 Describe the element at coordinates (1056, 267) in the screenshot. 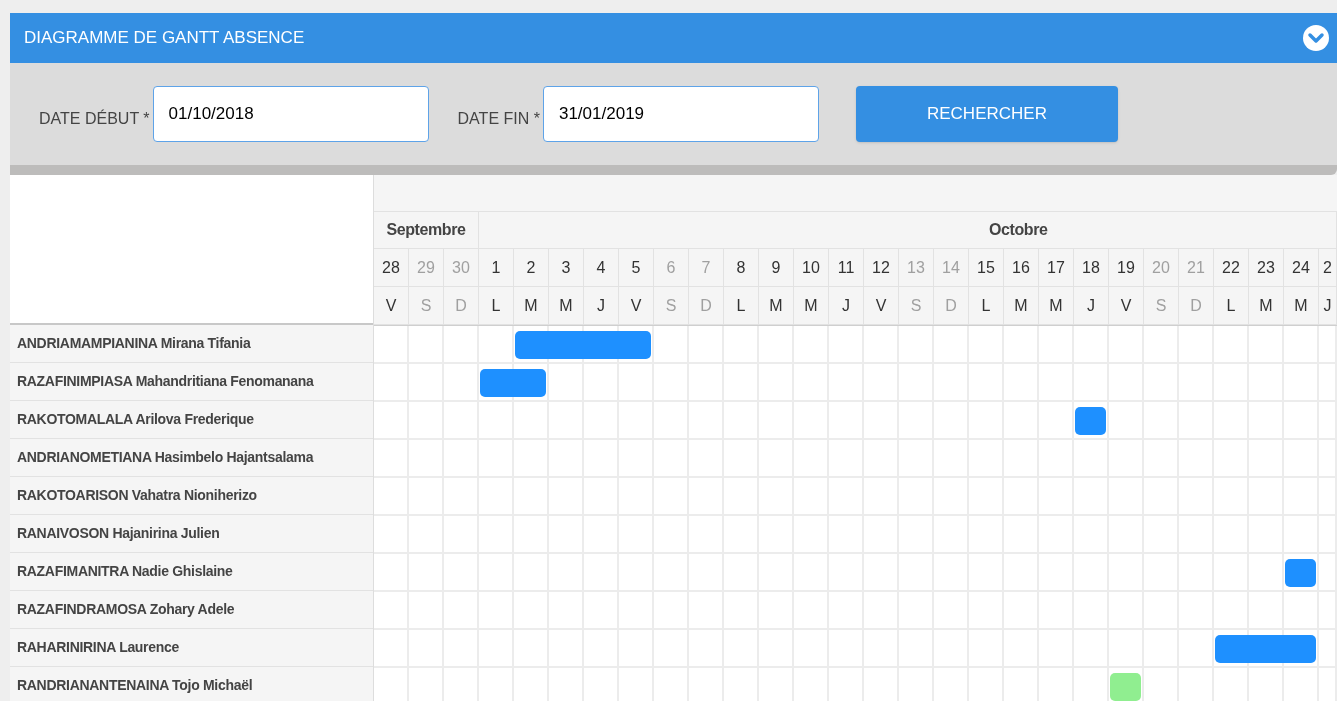

I see `day-number: 17` at that location.